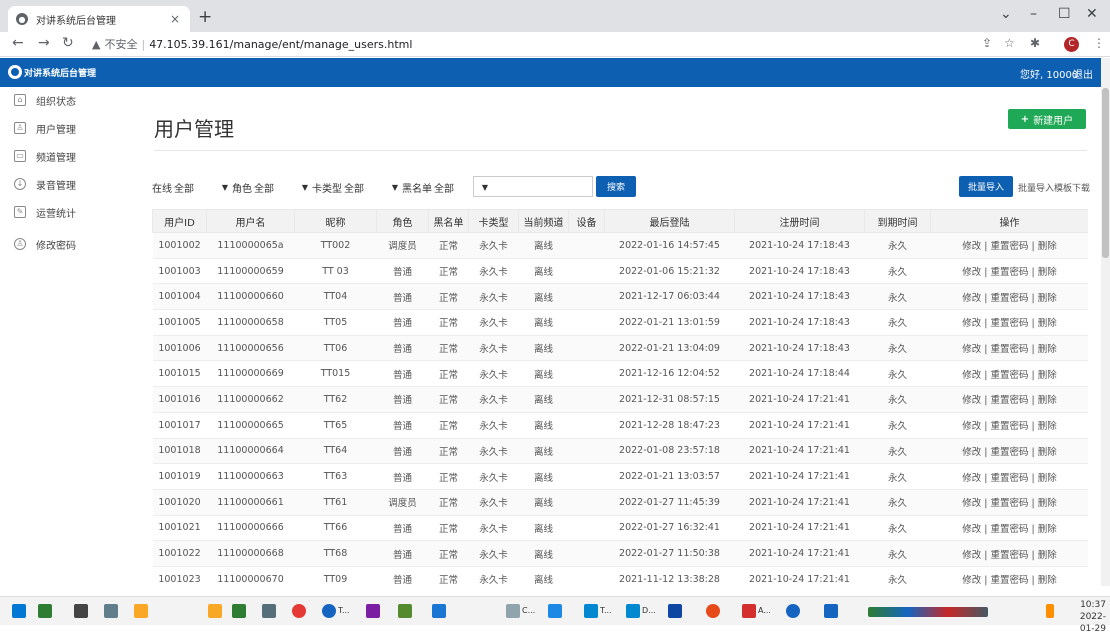  Describe the element at coordinates (66, 156) in the screenshot. I see `sidebar-item-channels: ▭ 频道管理` at that location.